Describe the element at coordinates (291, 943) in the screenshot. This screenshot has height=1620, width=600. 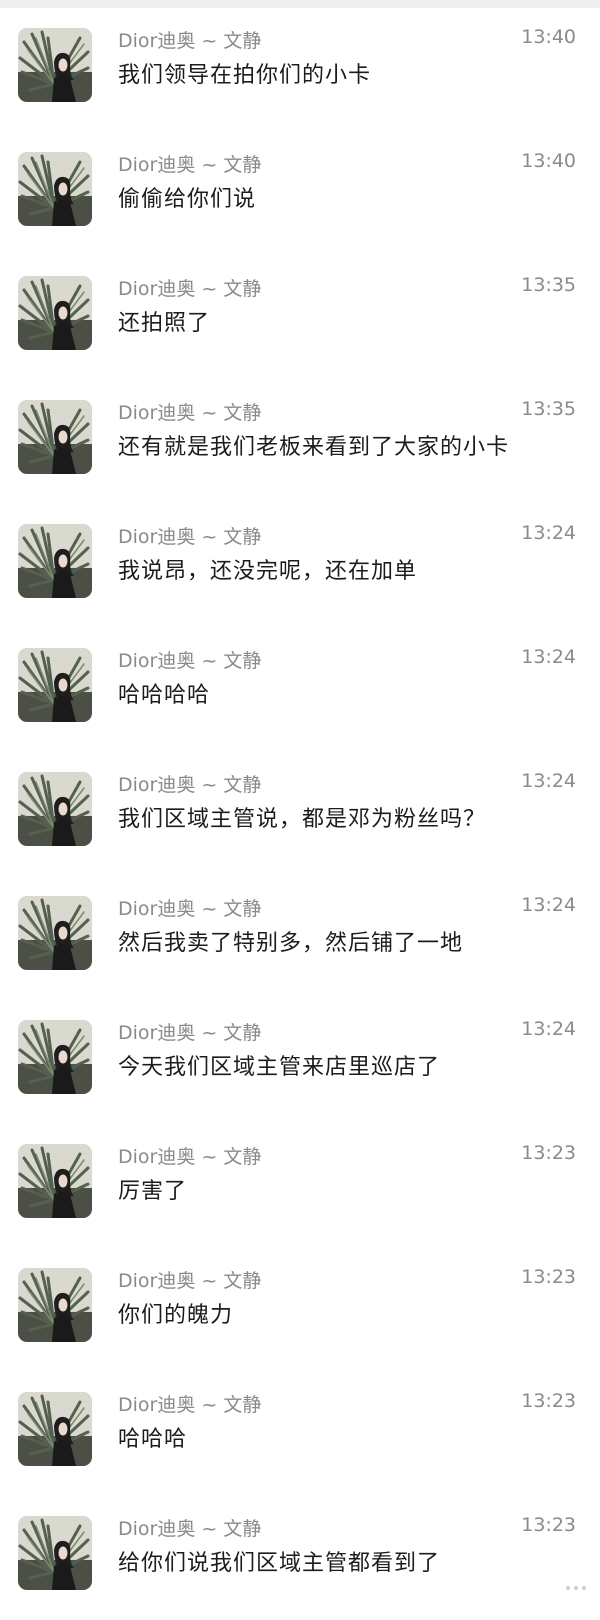
I see `message-text: 然后我卖了特别多，然后铺了一地` at that location.